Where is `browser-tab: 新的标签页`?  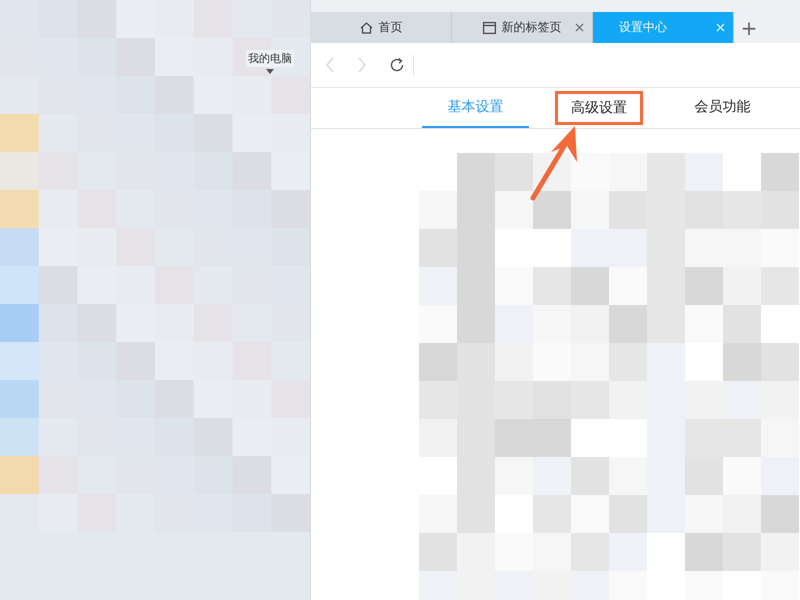
browser-tab: 新的标签页 is located at coordinates (522, 27).